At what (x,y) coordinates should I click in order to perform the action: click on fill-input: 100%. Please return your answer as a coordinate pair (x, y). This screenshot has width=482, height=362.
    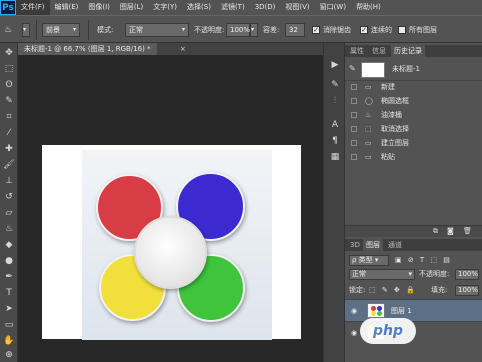
    Looking at the image, I should click on (467, 290).